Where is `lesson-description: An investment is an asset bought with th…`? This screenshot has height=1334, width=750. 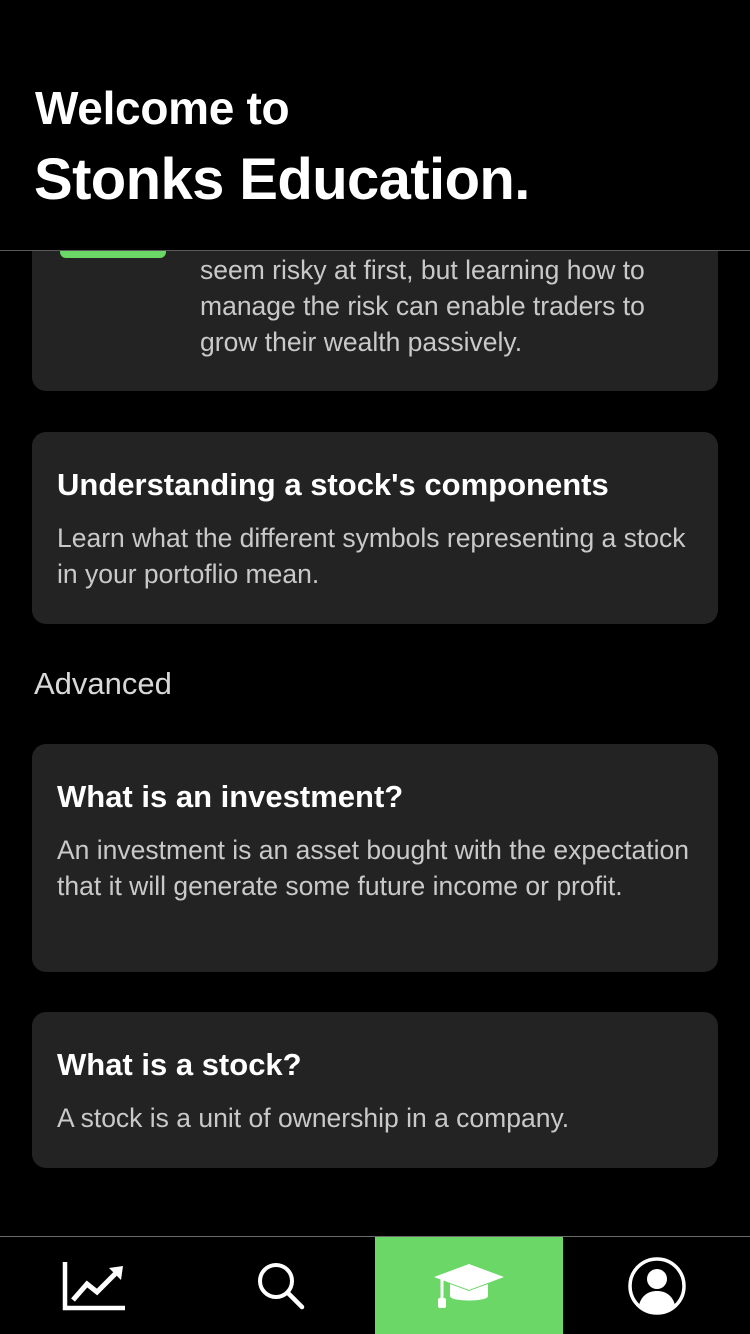 lesson-description: An investment is an asset bought with th… is located at coordinates (373, 868).